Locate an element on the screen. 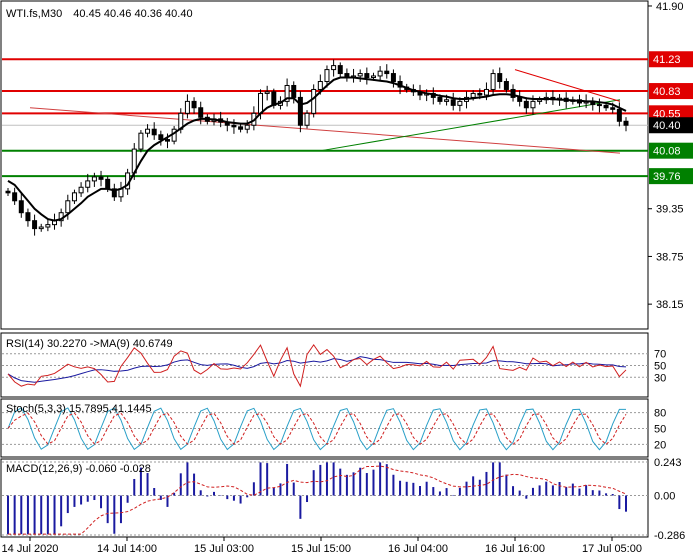 Image resolution: width=700 pixels, height=560 pixels. macd-axis-label: -0.286 is located at coordinates (669, 536).